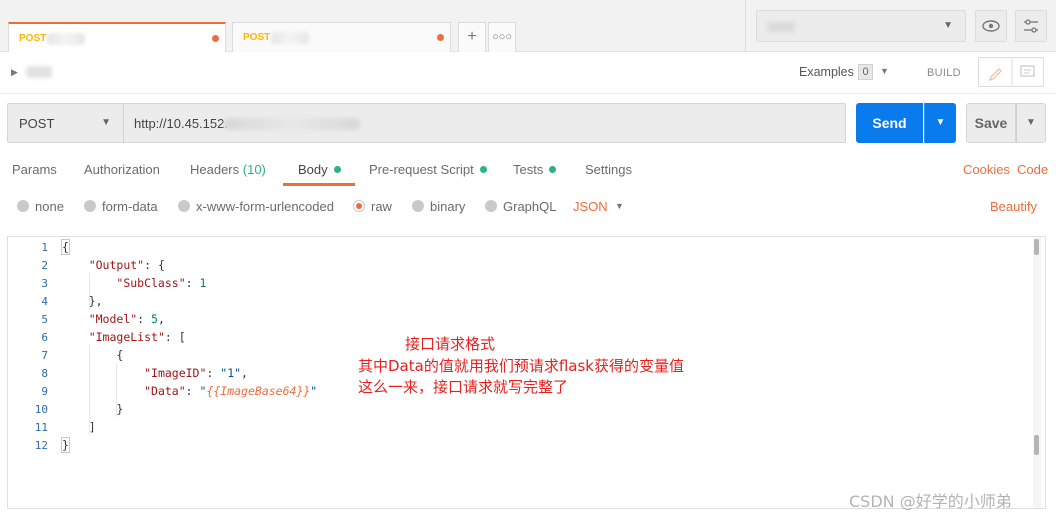  Describe the element at coordinates (33, 38) in the screenshot. I see `tab-method-label: POST` at that location.